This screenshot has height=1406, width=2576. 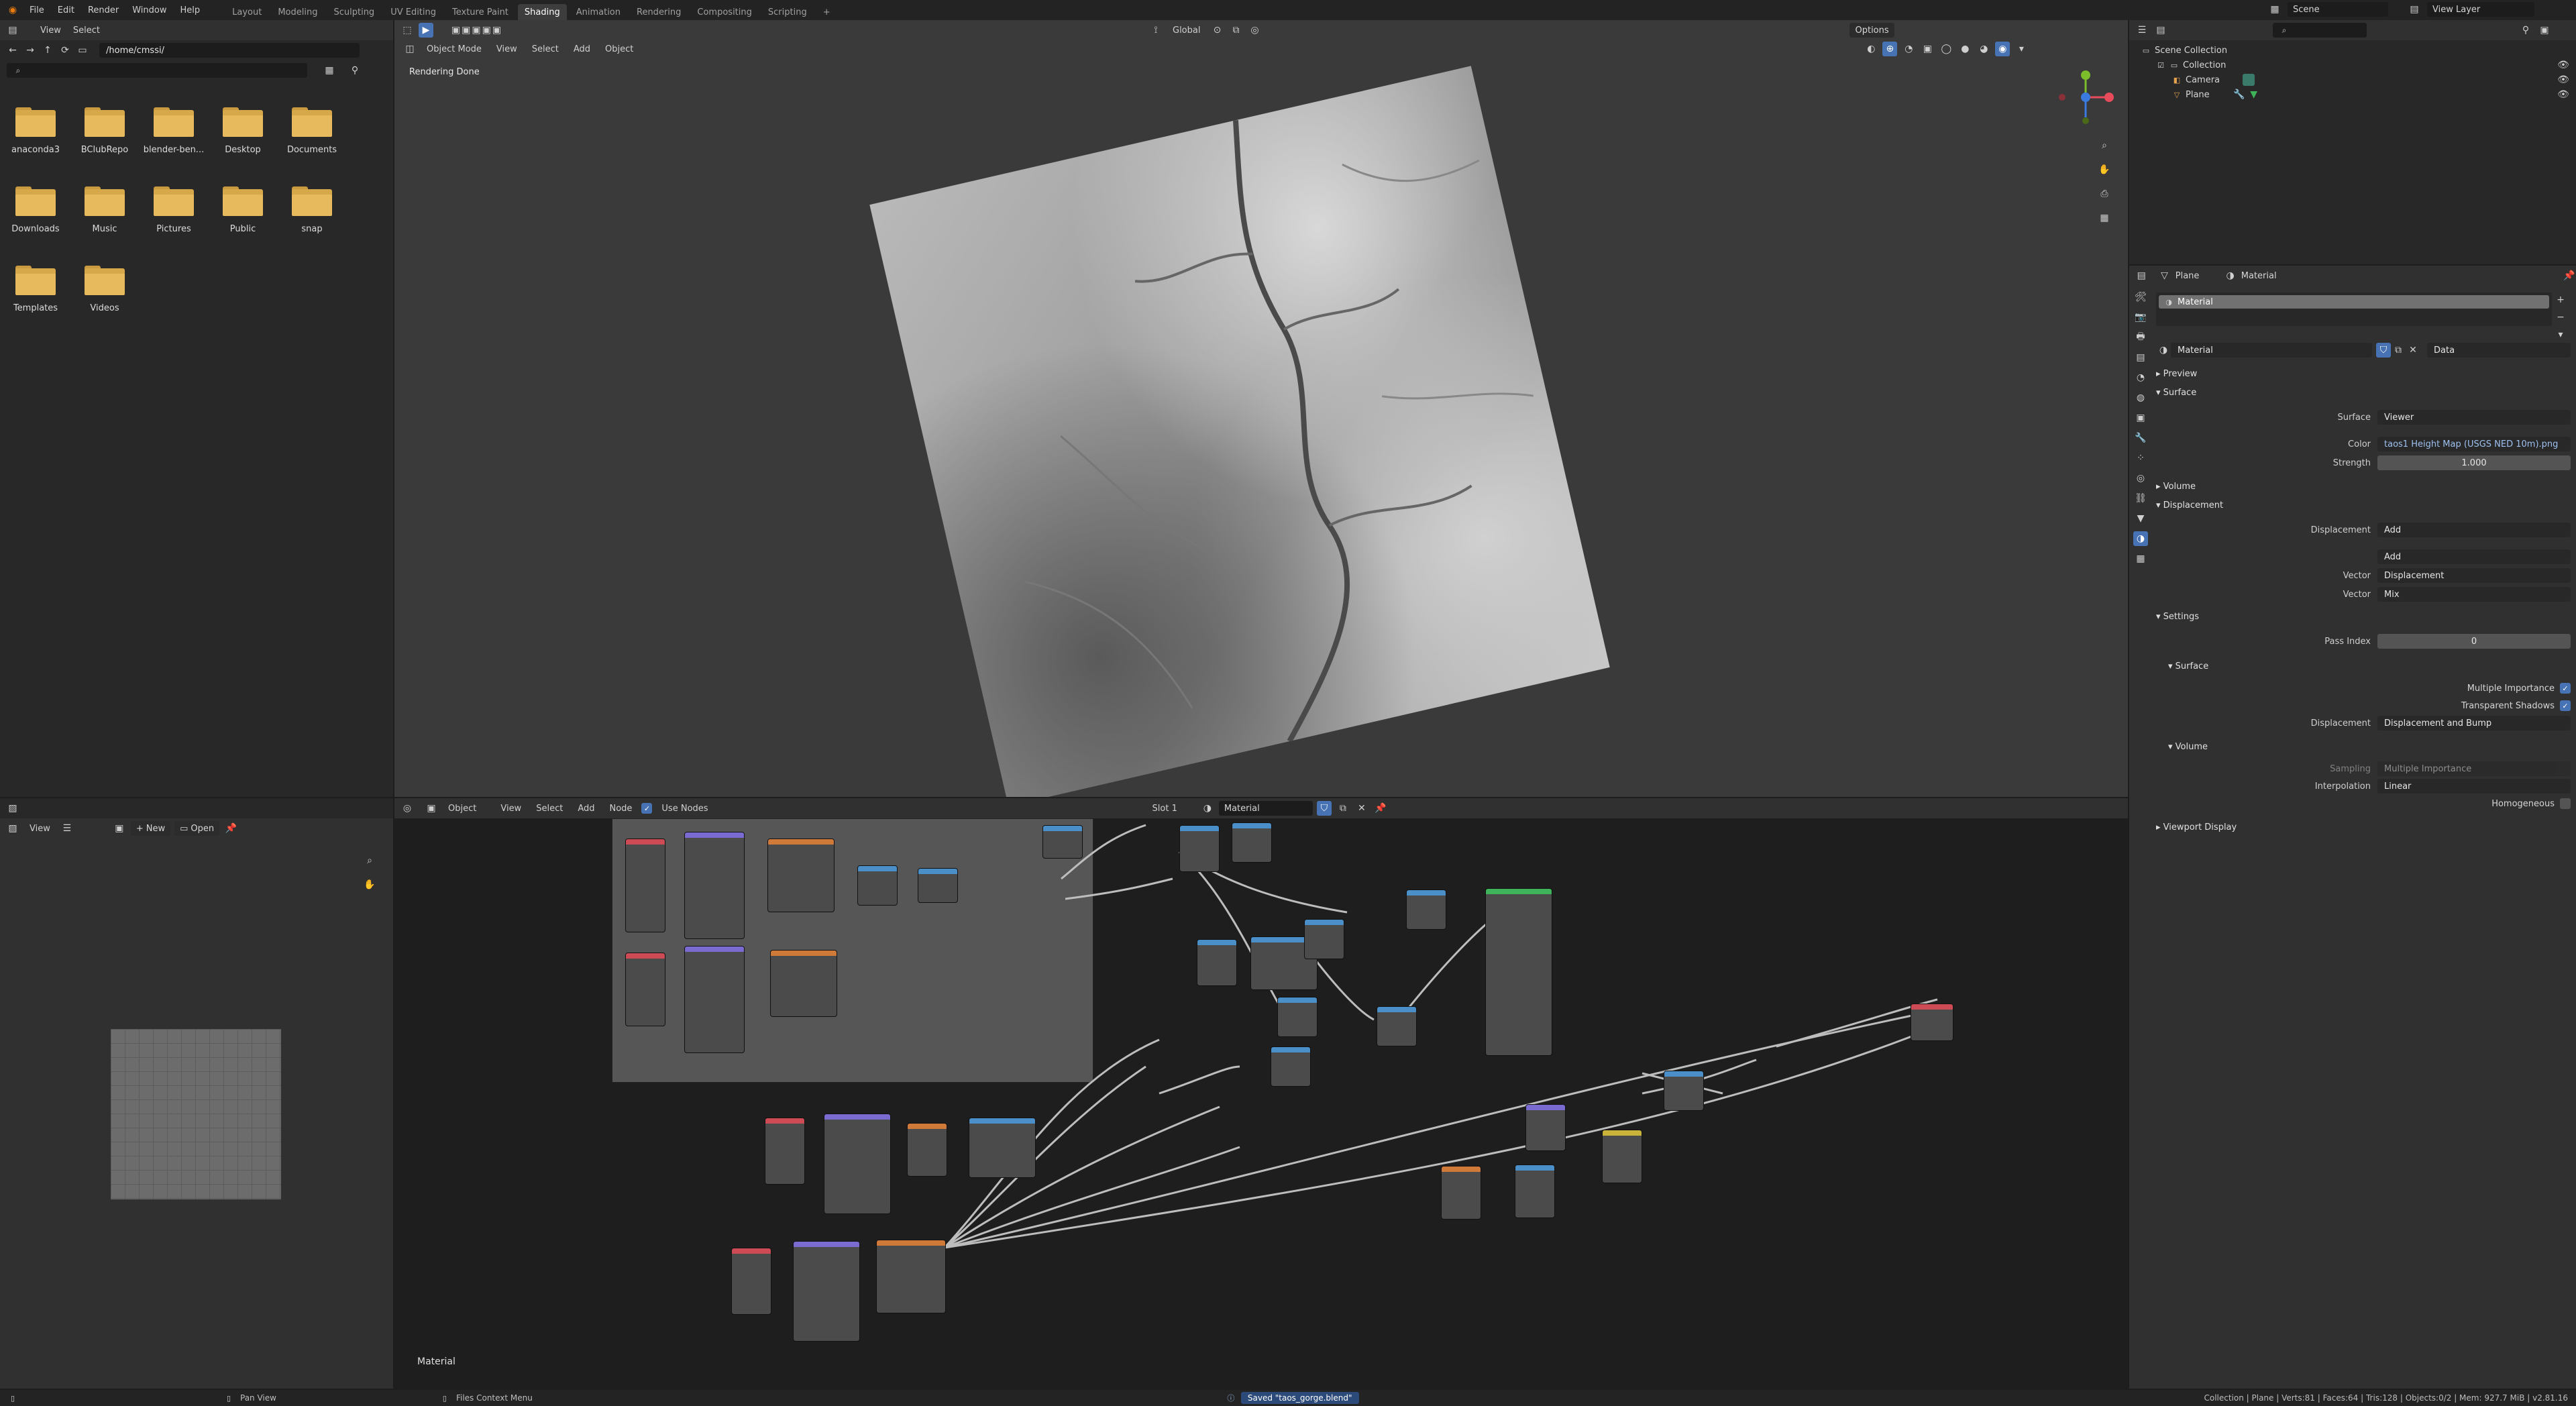 I want to click on blender-logo-icon: ◉, so click(x=12, y=10).